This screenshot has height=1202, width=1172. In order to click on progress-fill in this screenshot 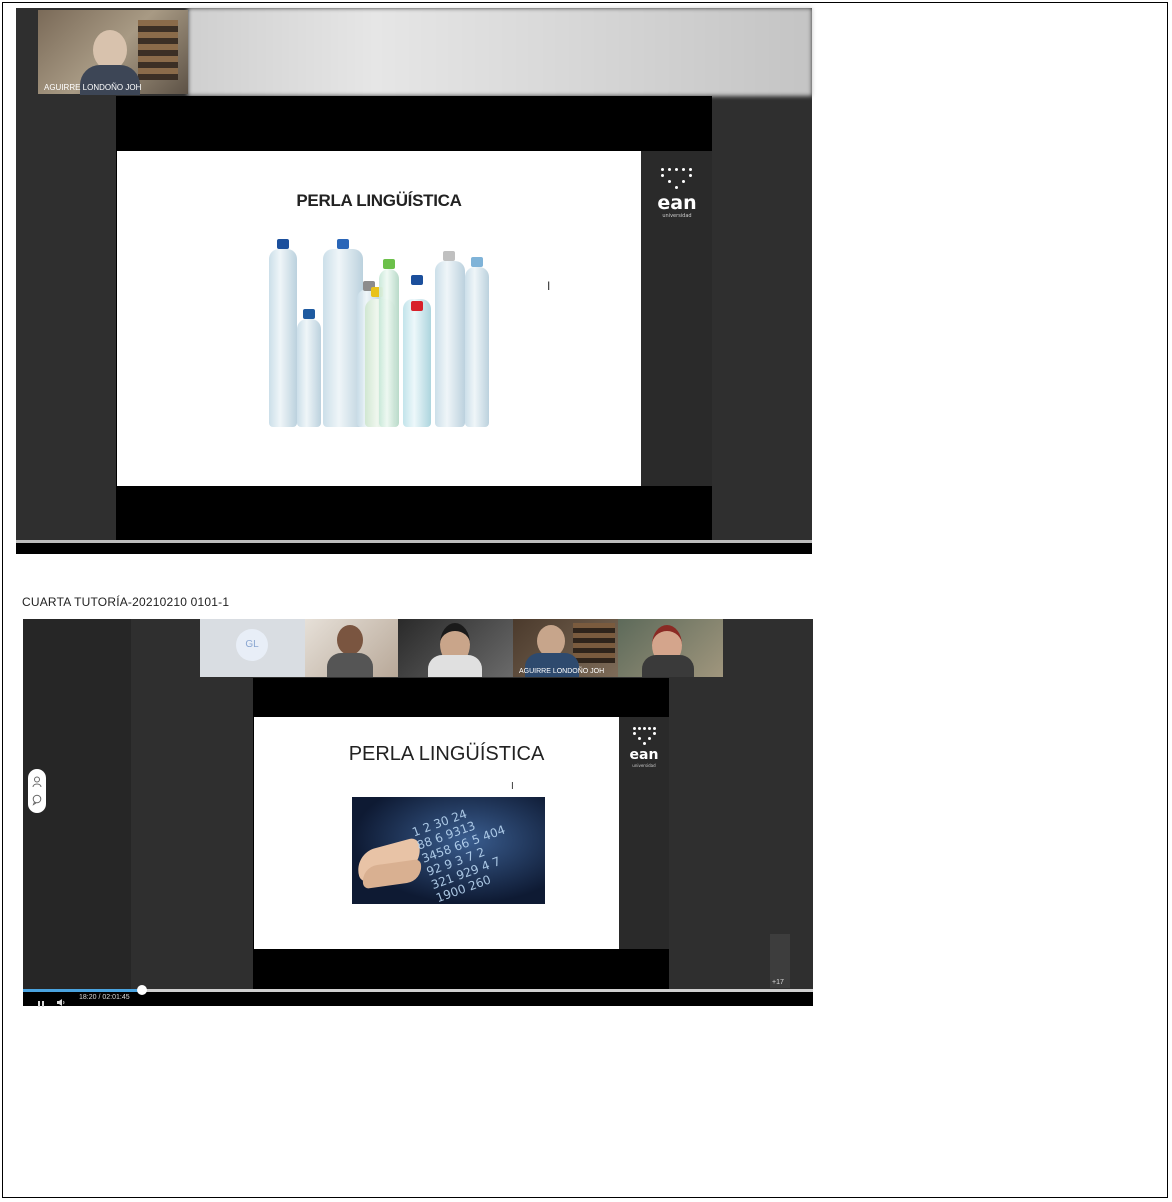, I will do `click(83, 990)`.